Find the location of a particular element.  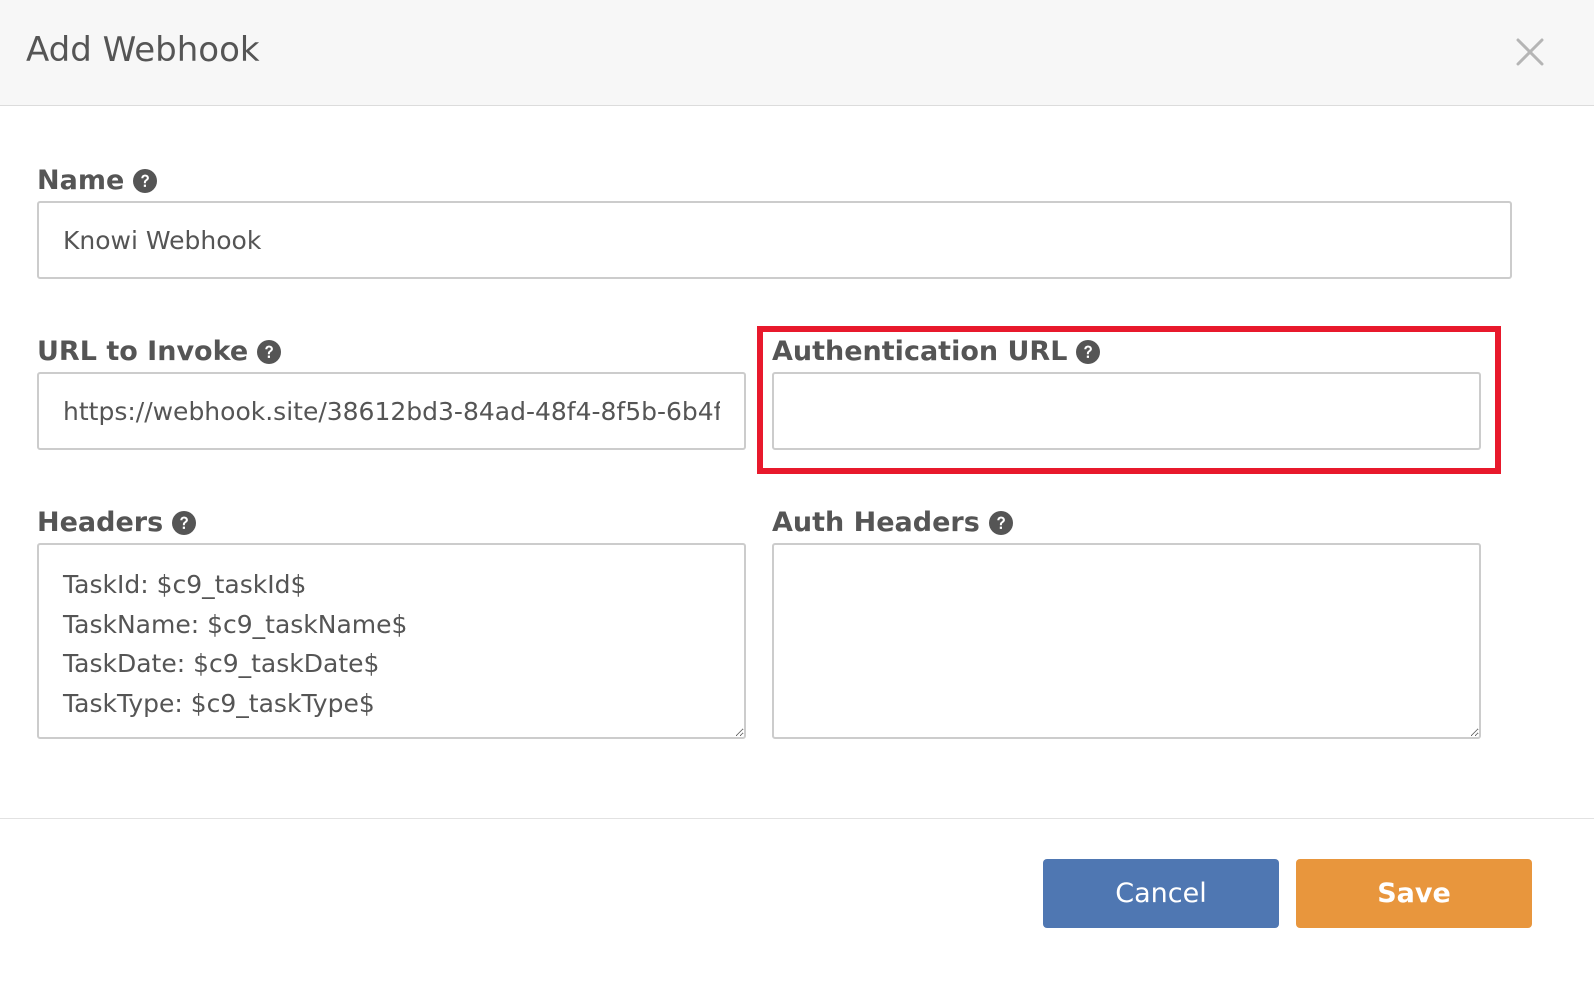

authentication-url-input is located at coordinates (1126, 411).